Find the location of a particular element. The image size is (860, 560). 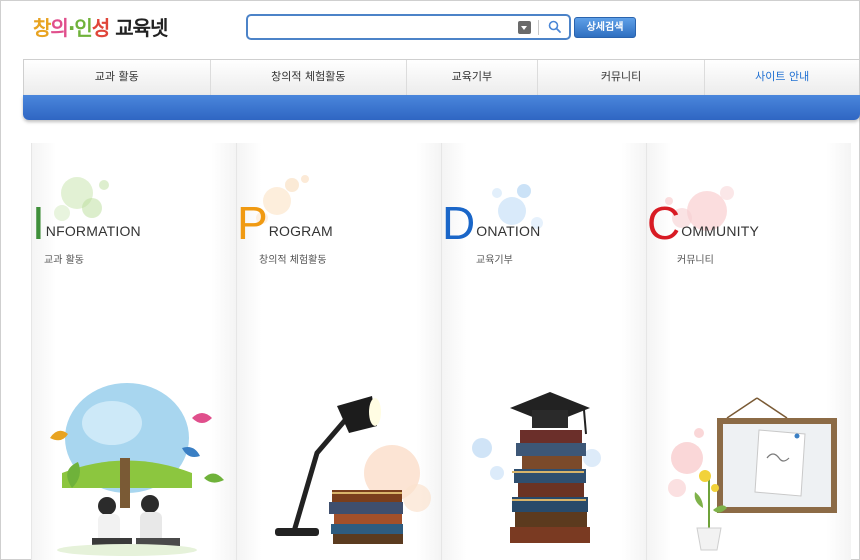

category-initial: I is located at coordinates (38, 223).